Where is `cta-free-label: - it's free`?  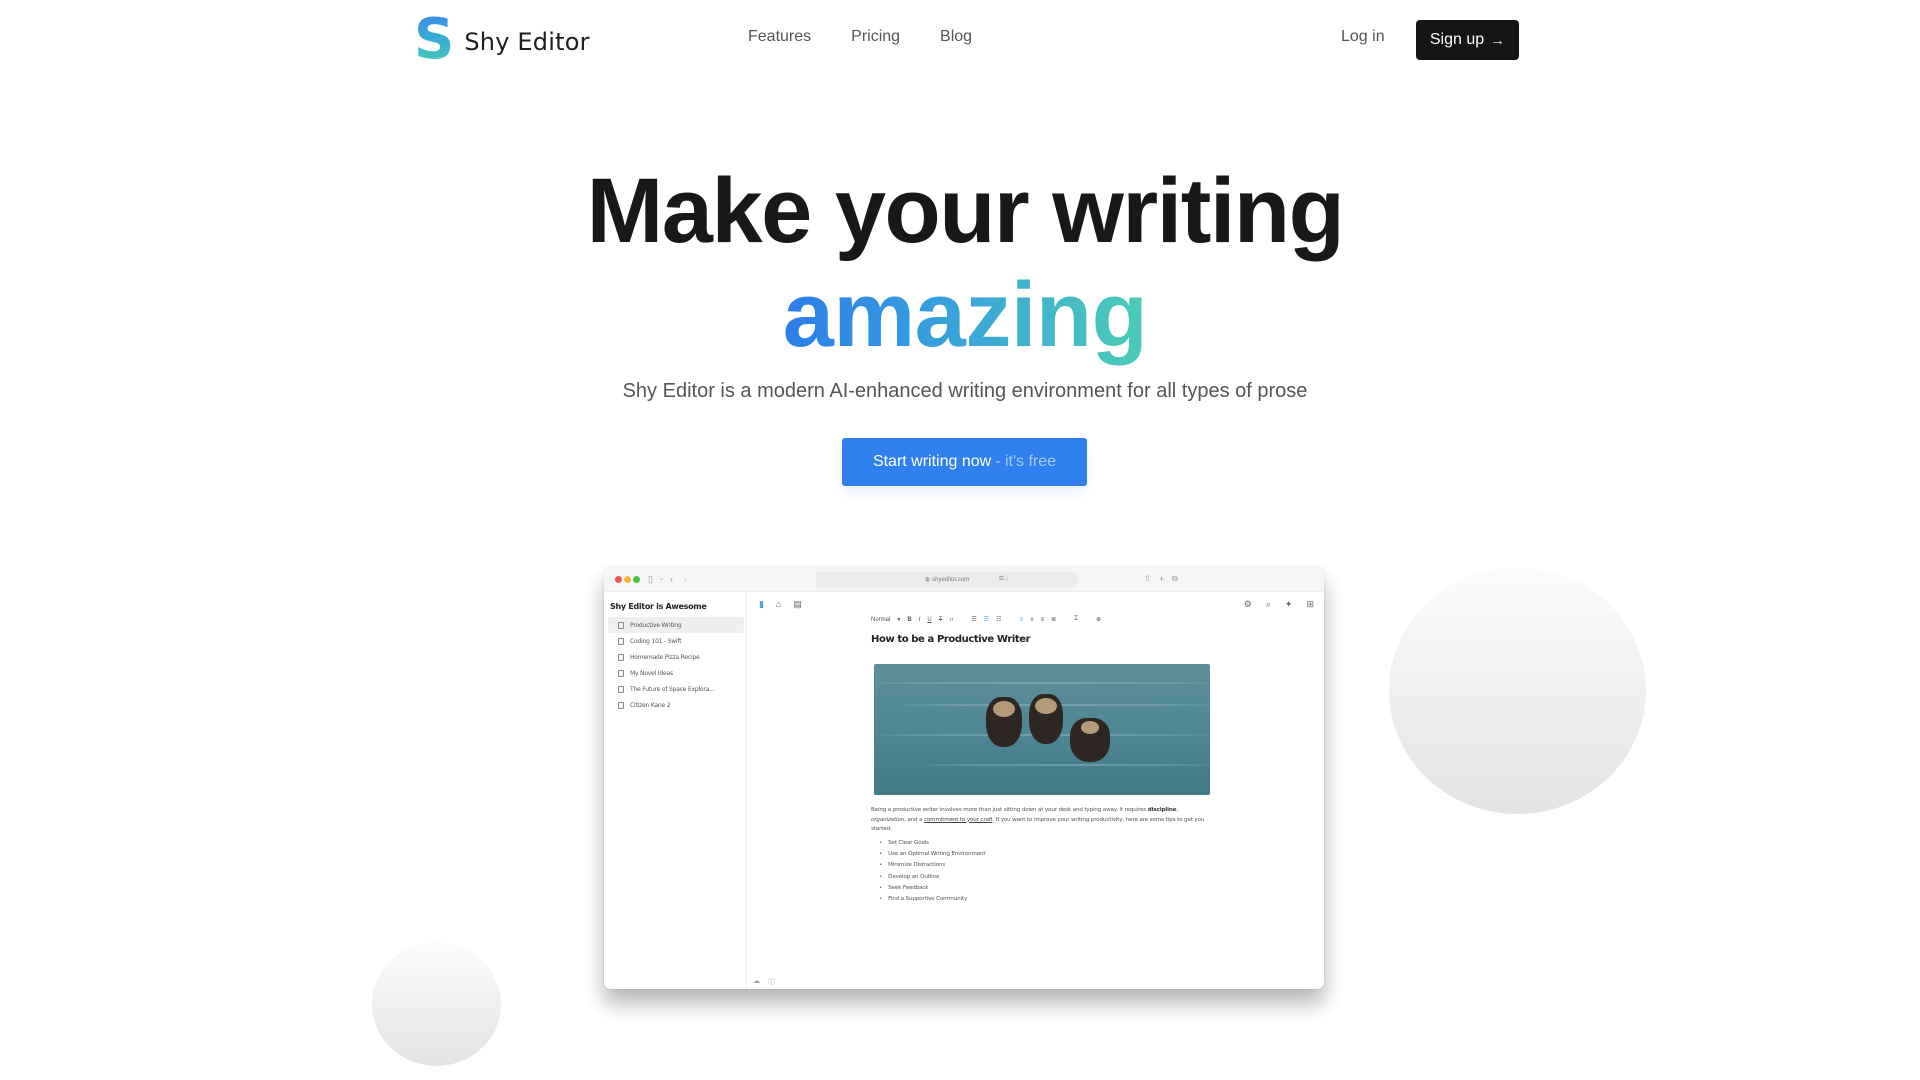
cta-free-label: - it's free is located at coordinates (1026, 461).